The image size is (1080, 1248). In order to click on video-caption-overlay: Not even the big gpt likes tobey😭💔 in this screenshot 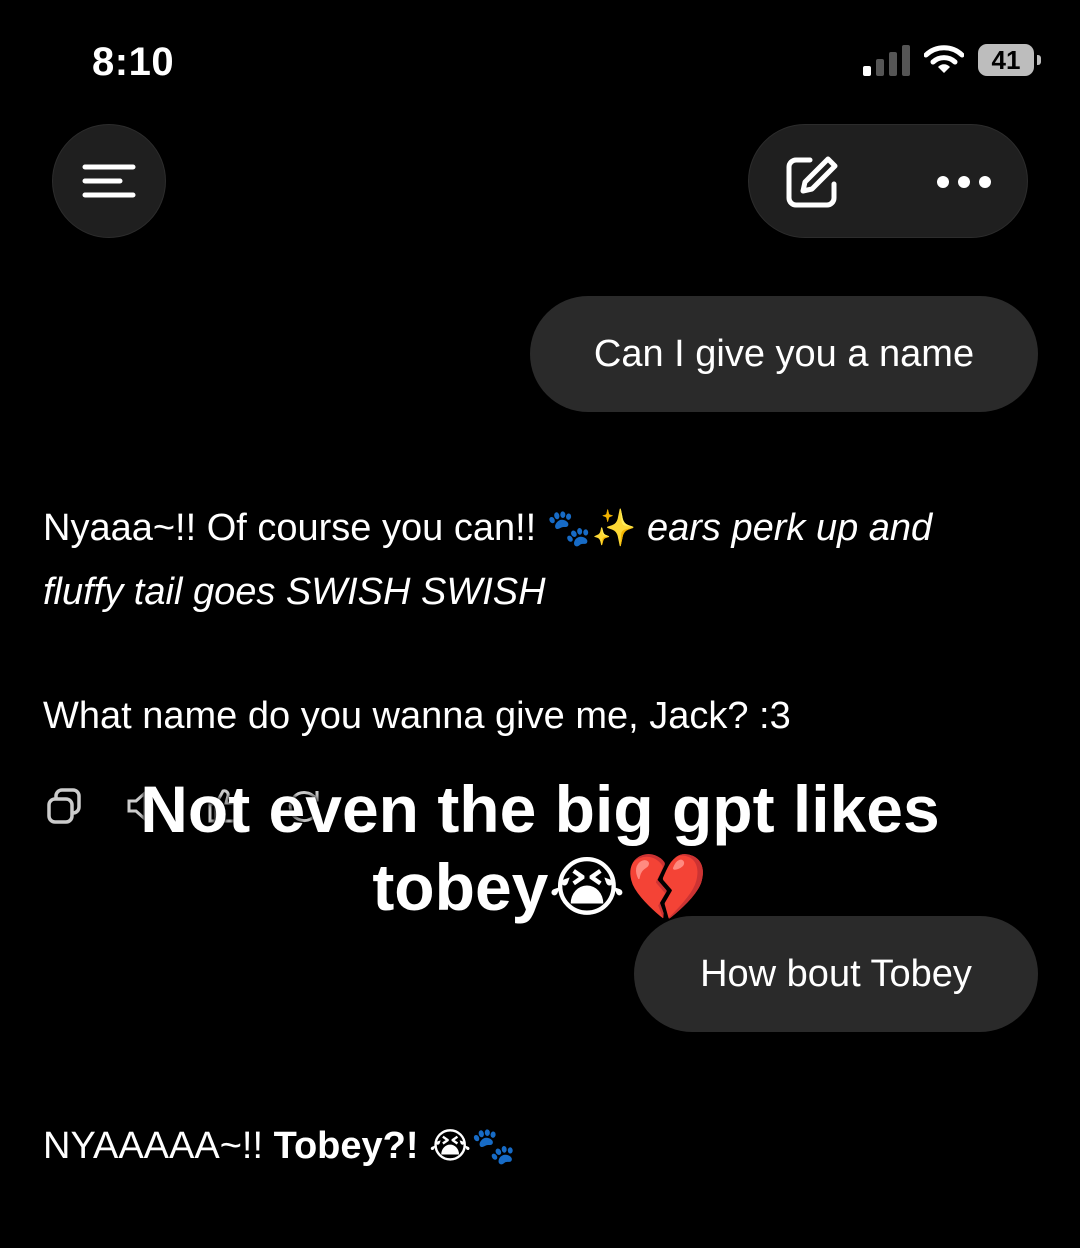, I will do `click(540, 848)`.